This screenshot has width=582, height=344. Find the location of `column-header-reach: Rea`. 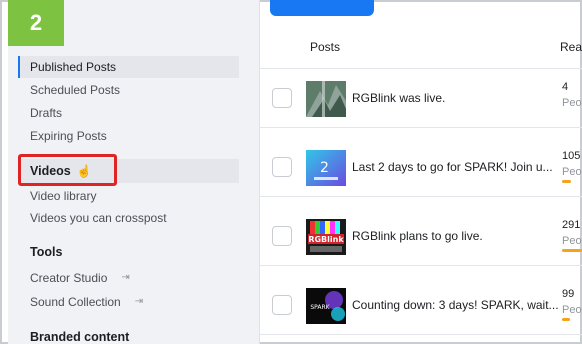

column-header-reach: Rea is located at coordinates (571, 47).